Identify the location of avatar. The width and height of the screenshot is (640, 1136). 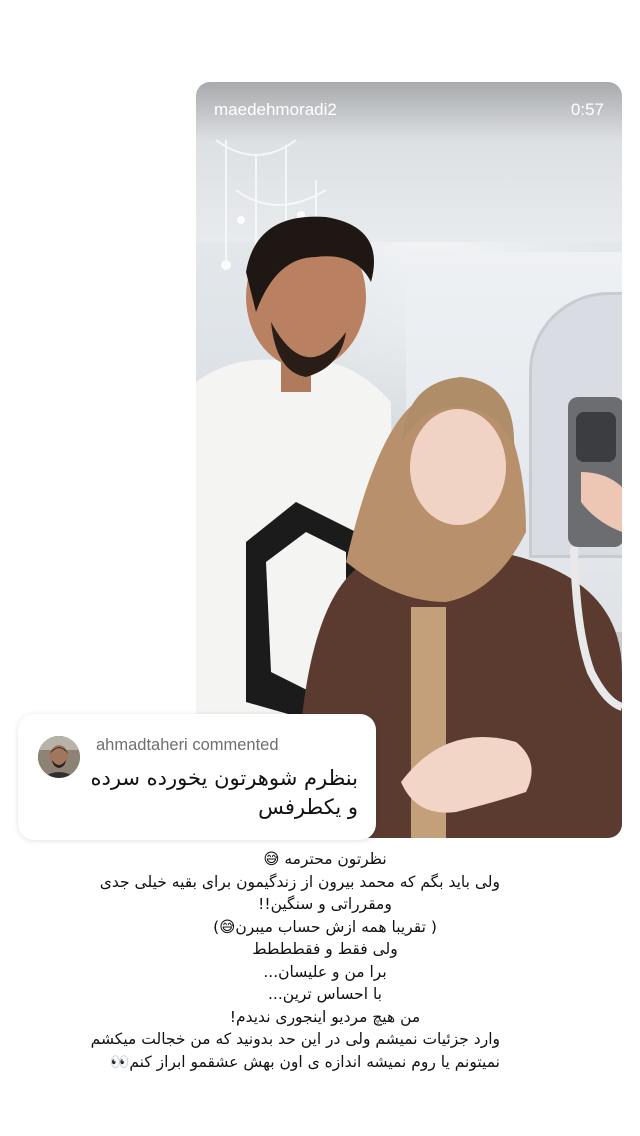
(59, 757).